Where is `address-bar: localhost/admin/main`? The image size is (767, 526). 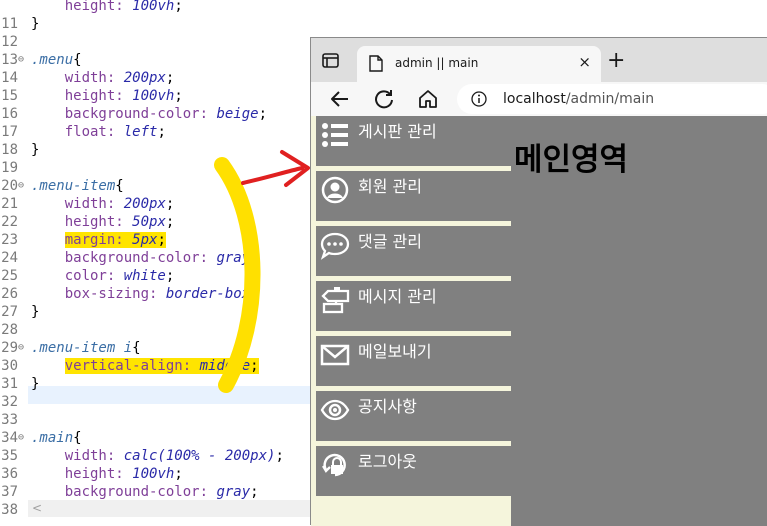
address-bar: localhost/admin/main is located at coordinates (612, 99).